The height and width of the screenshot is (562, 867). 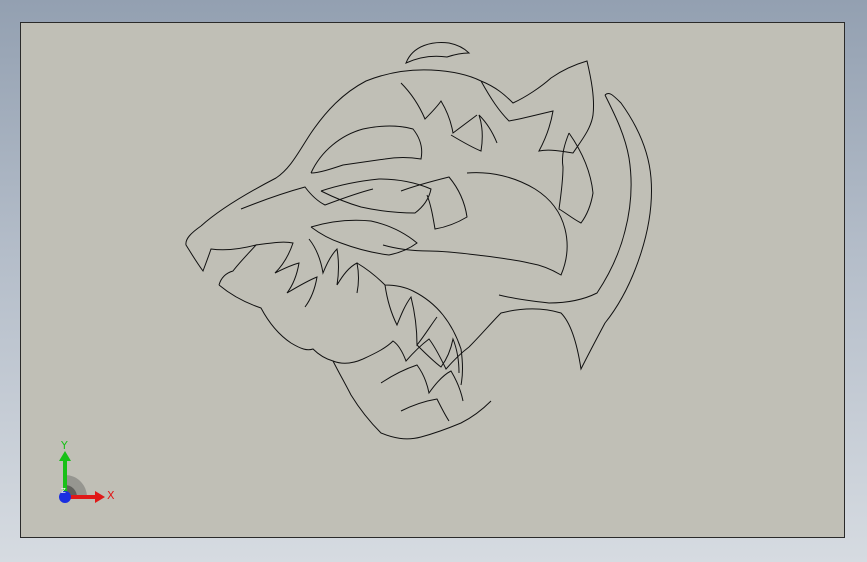 I want to click on axis-triad: Y X Z, so click(x=87, y=472).